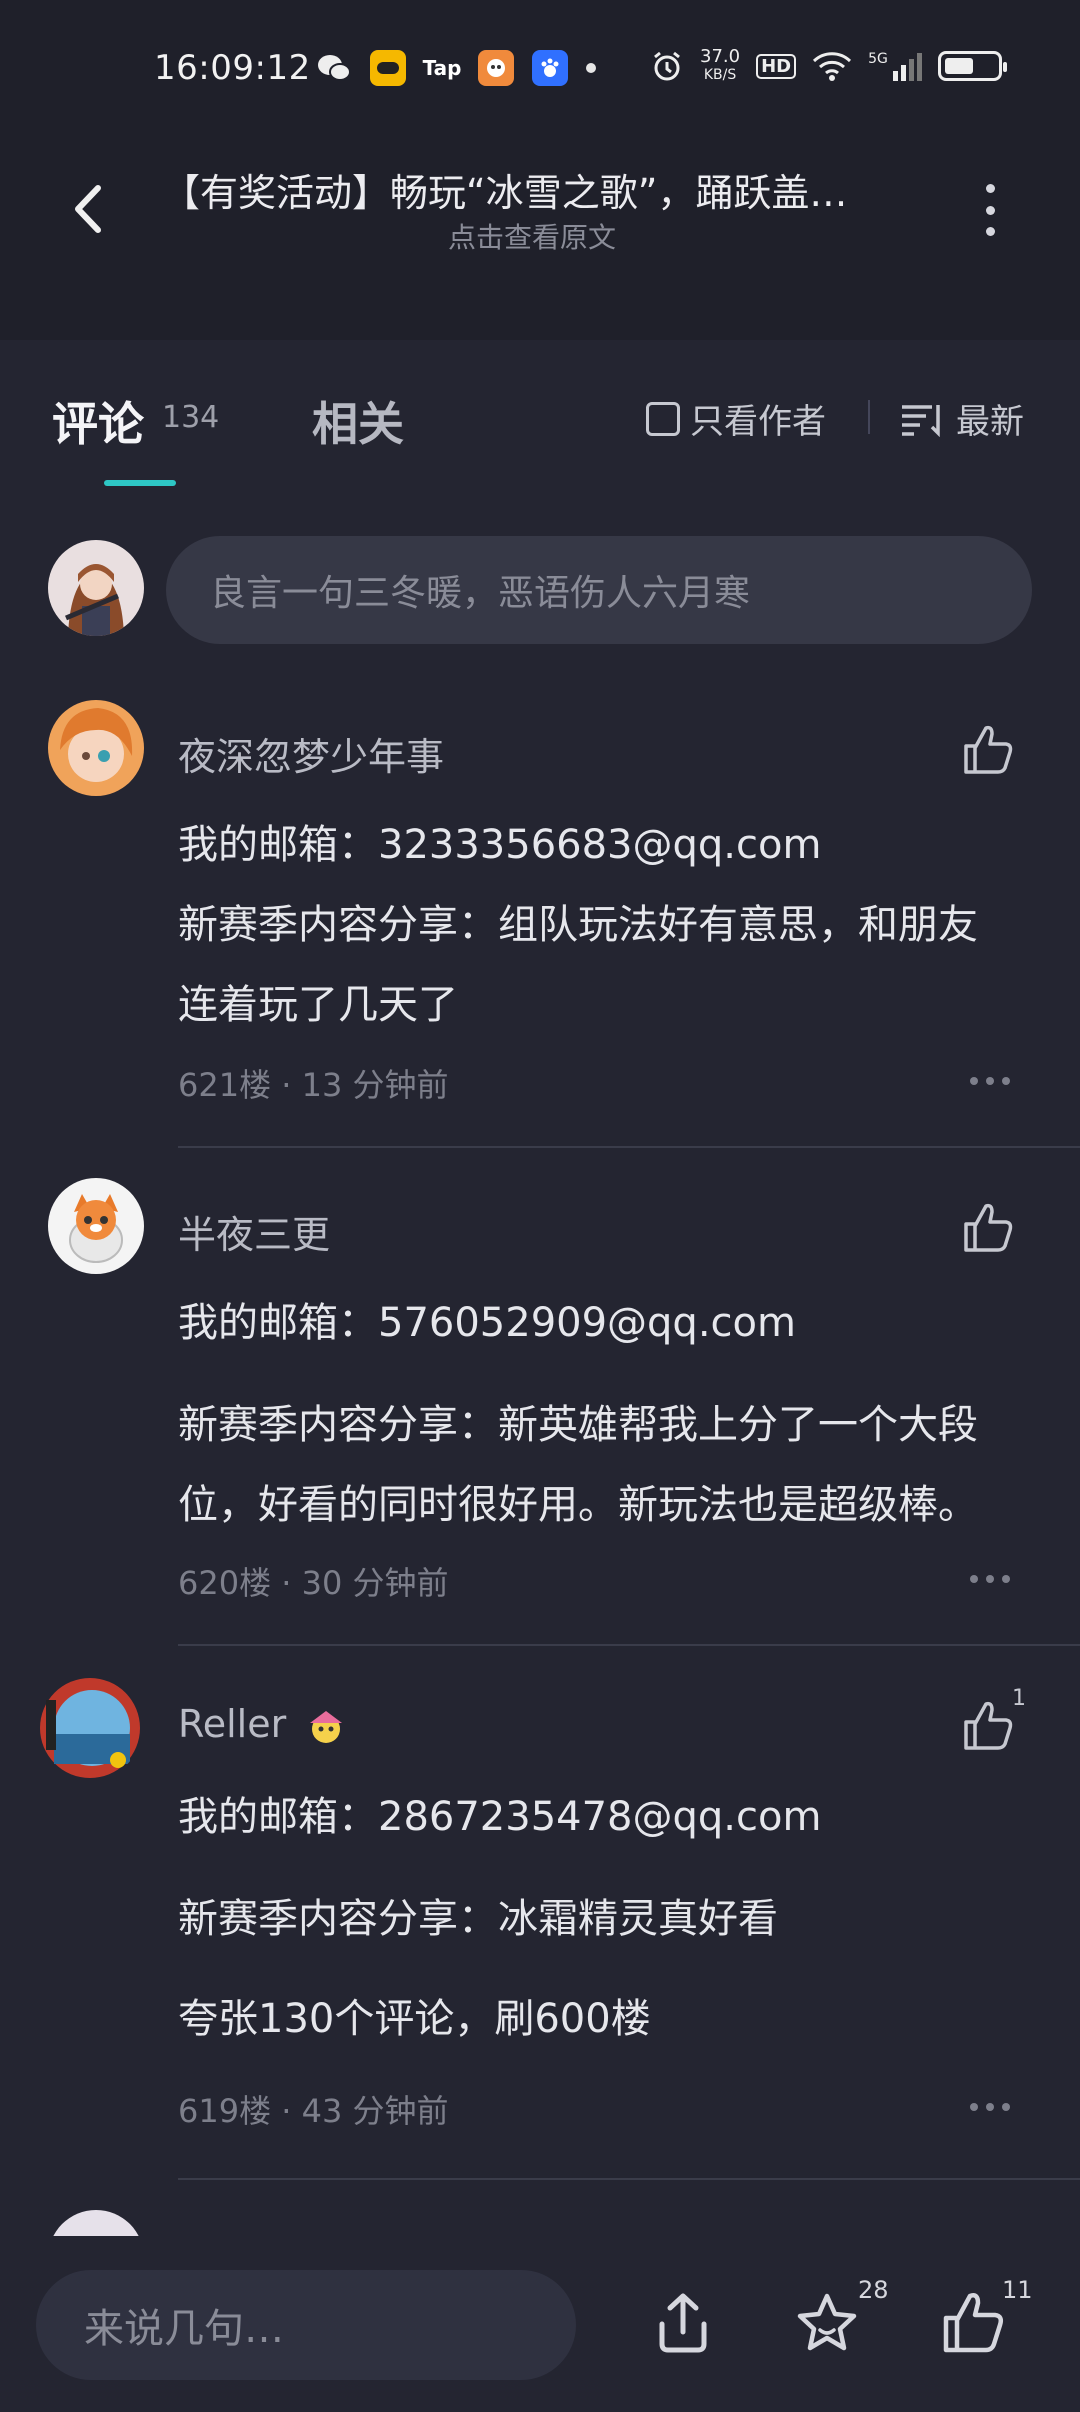  I want to click on notification-icons: Tap, so click(456, 68).